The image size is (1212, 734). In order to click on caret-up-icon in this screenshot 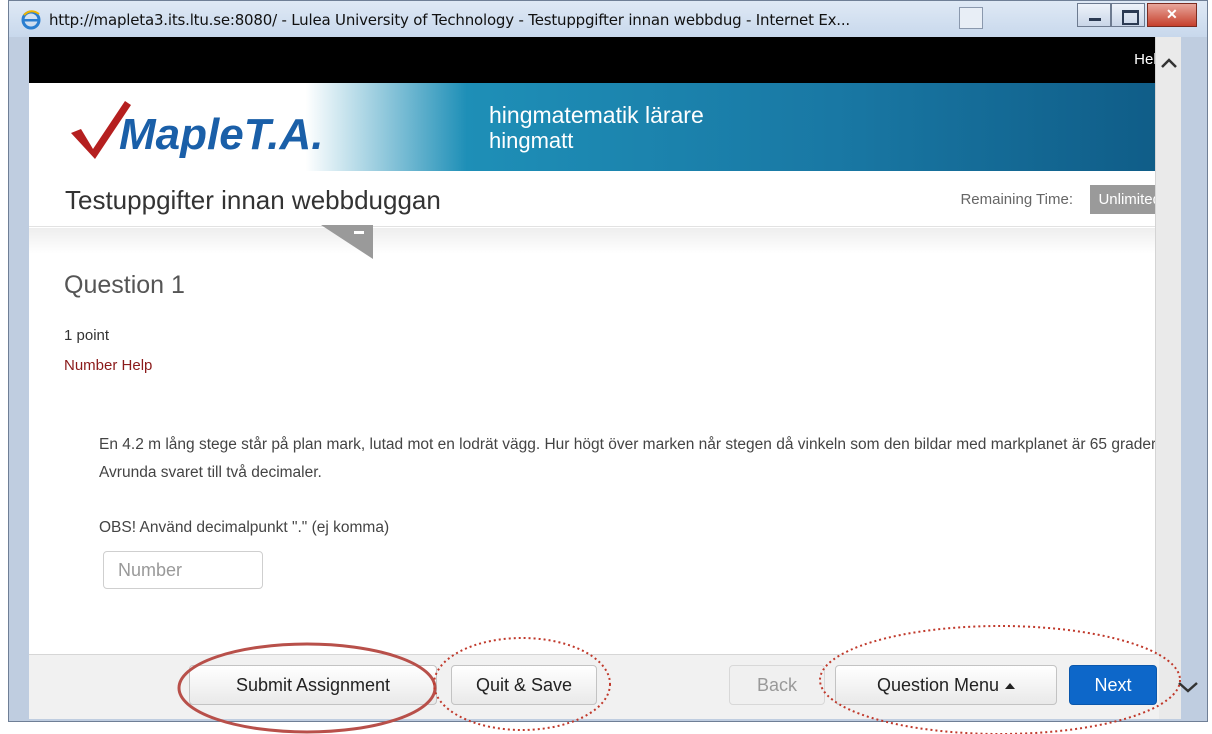, I will do `click(1010, 685)`.